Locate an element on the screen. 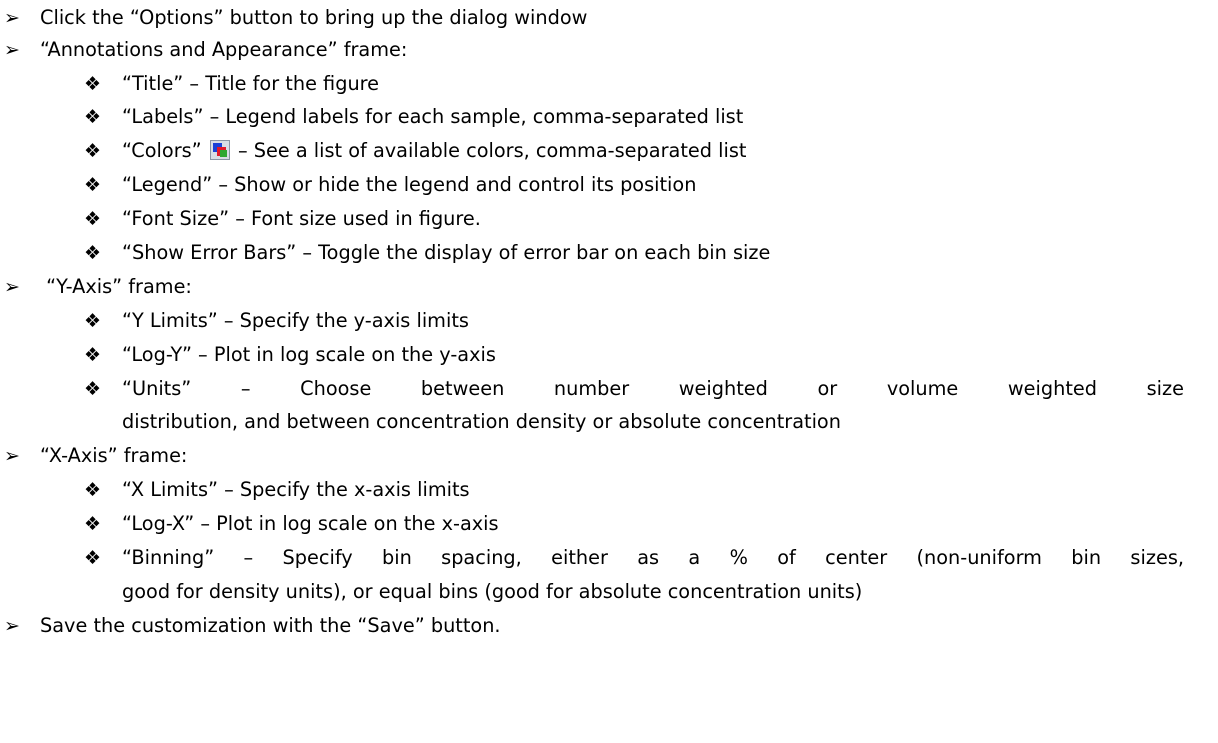 The width and height of the screenshot is (1218, 743). list-item: ➢ “Y-Axis” frame: is located at coordinates (609, 288).